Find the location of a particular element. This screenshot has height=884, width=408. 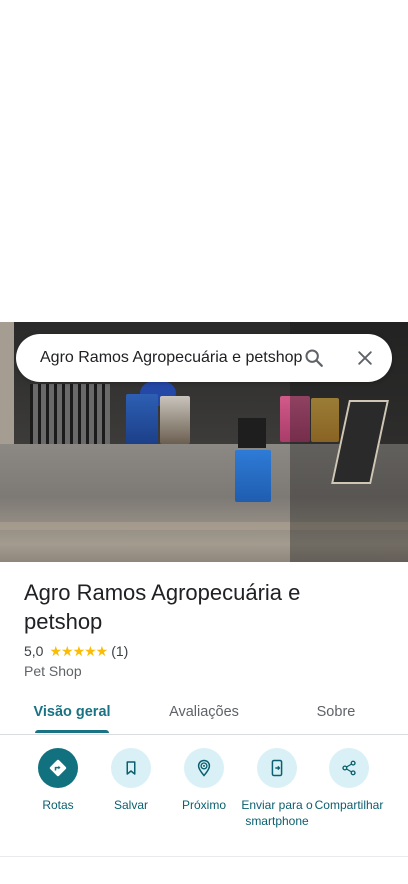

share-icon is located at coordinates (349, 768).